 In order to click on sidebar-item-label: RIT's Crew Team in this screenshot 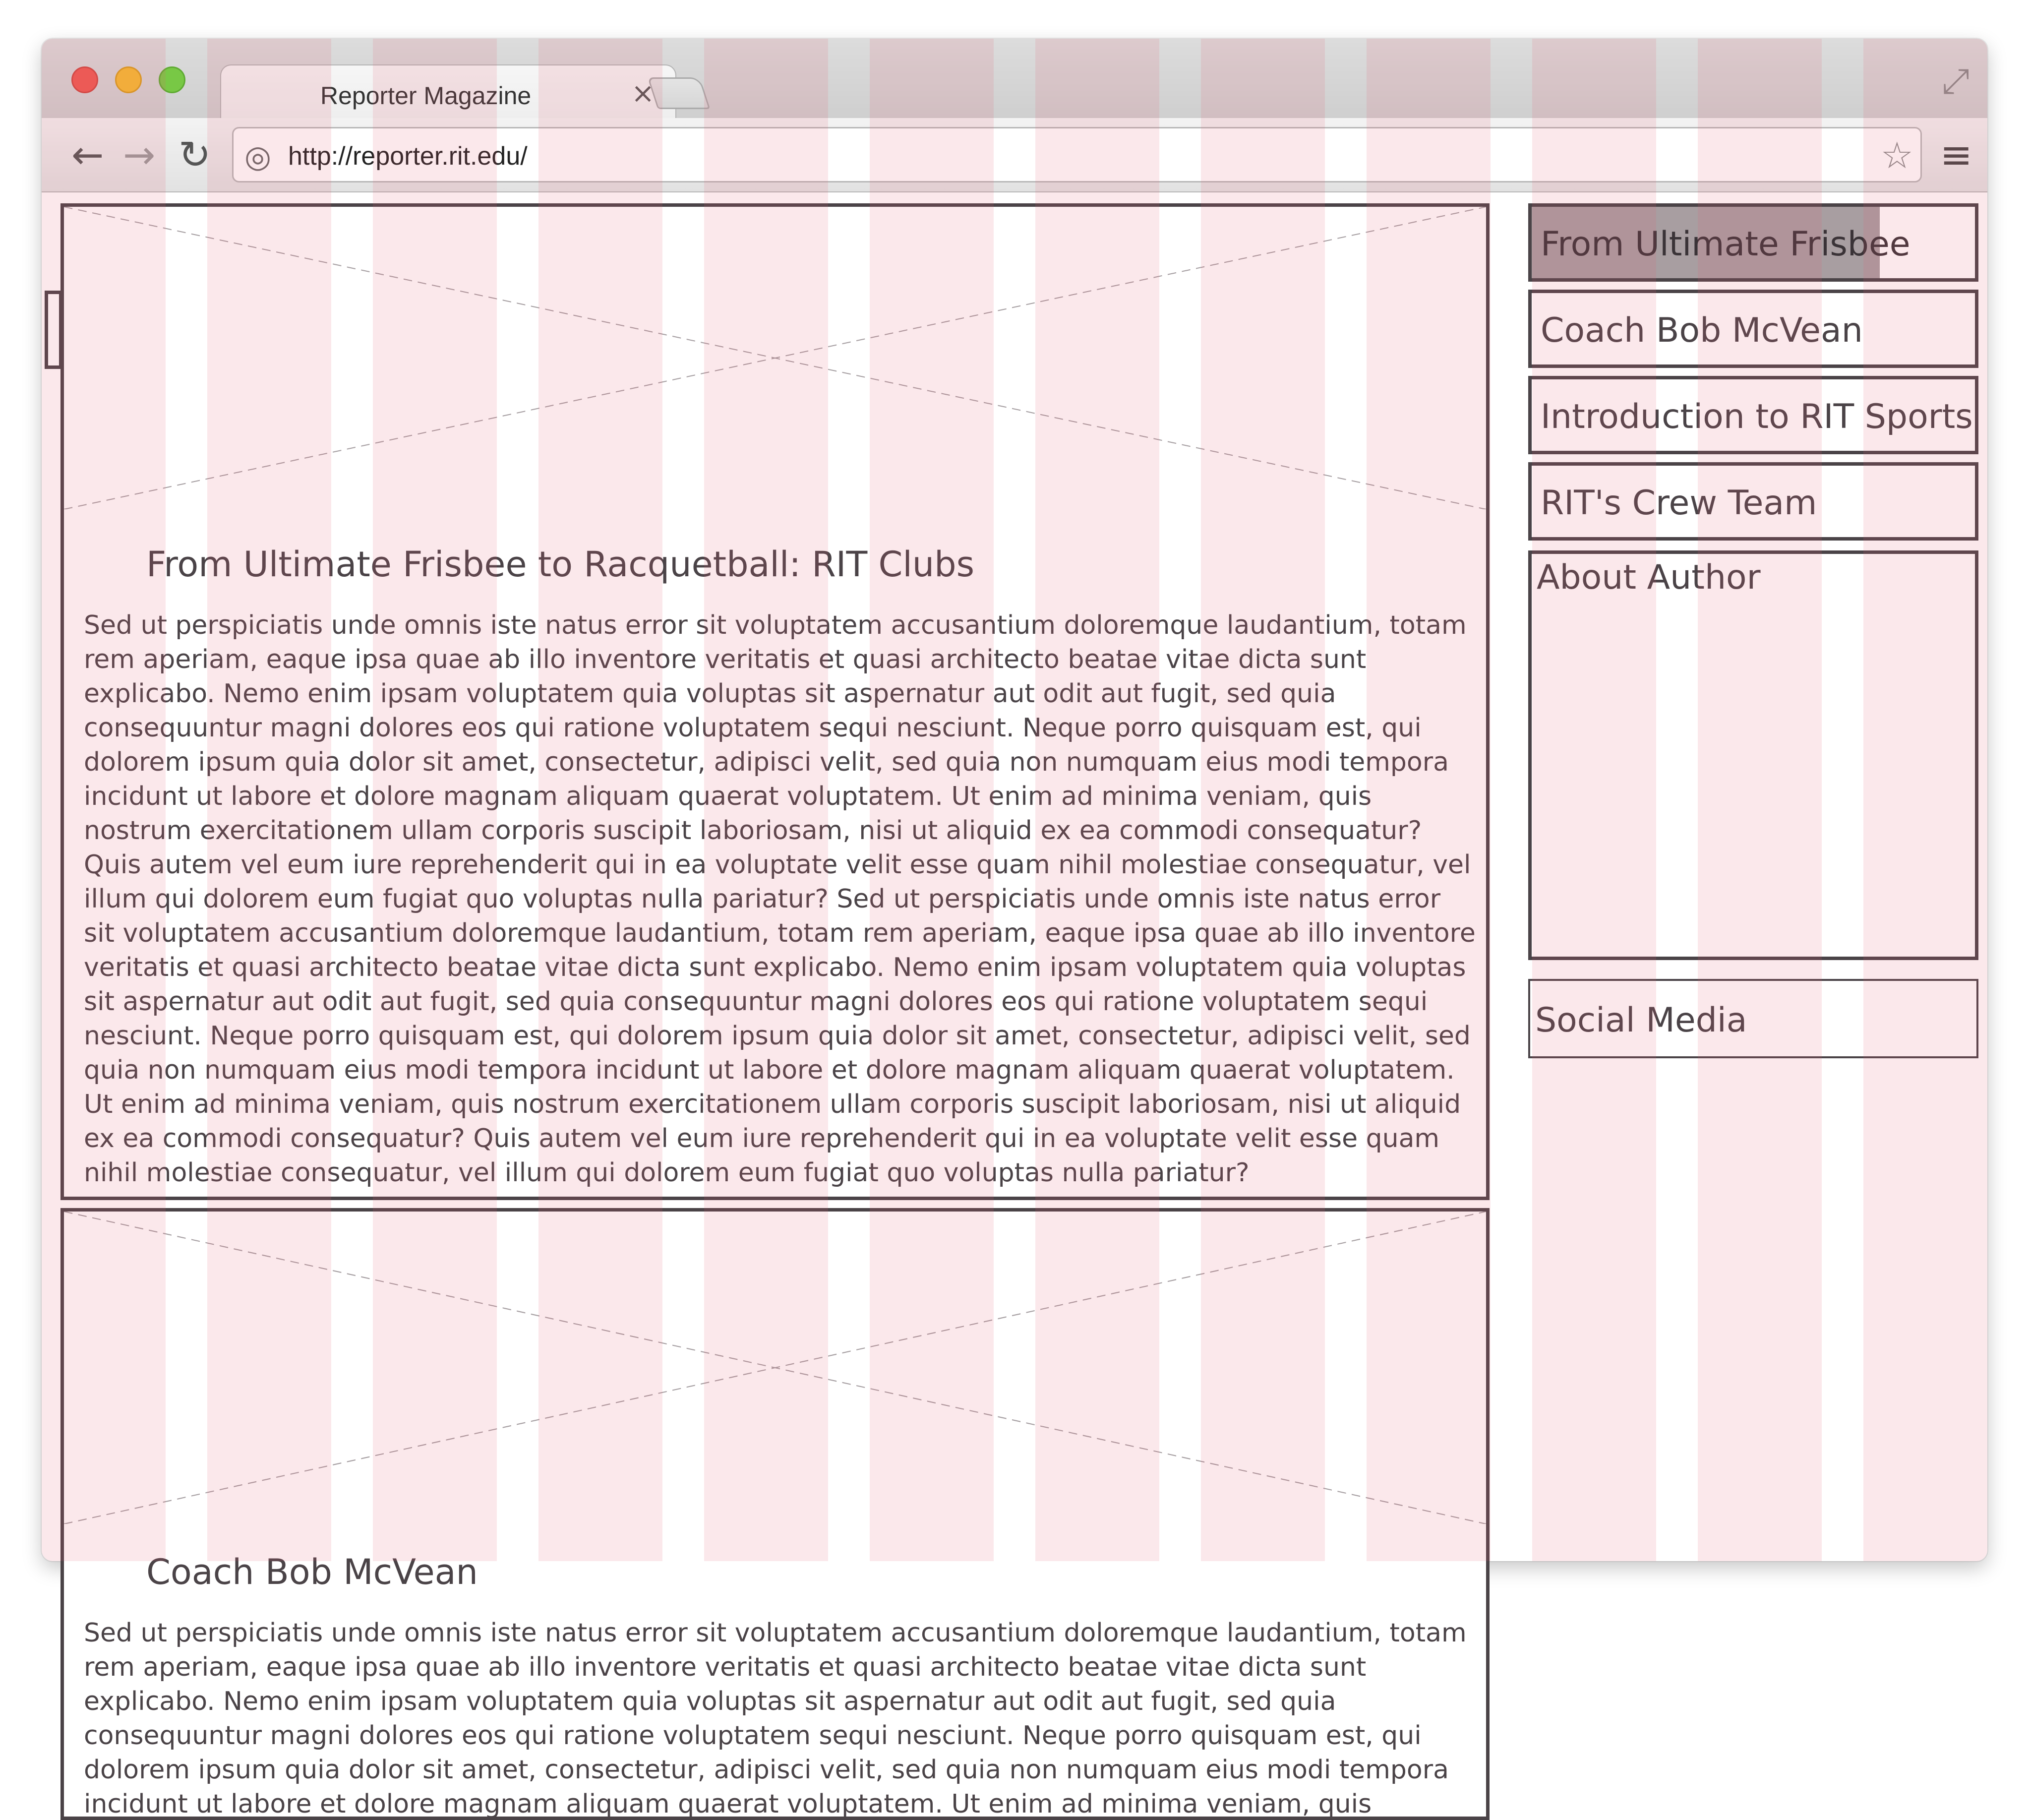, I will do `click(1679, 503)`.